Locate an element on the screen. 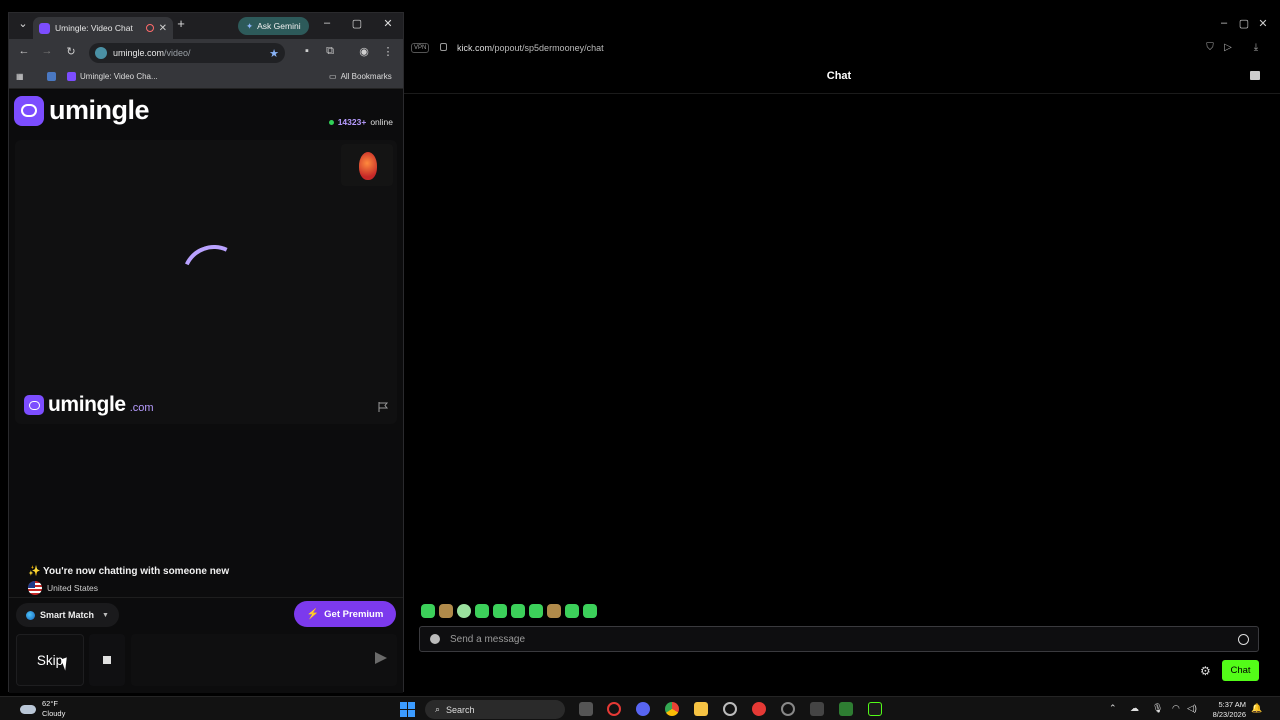 This screenshot has width=1280, height=720. opera-icon is located at coordinates (614, 709).